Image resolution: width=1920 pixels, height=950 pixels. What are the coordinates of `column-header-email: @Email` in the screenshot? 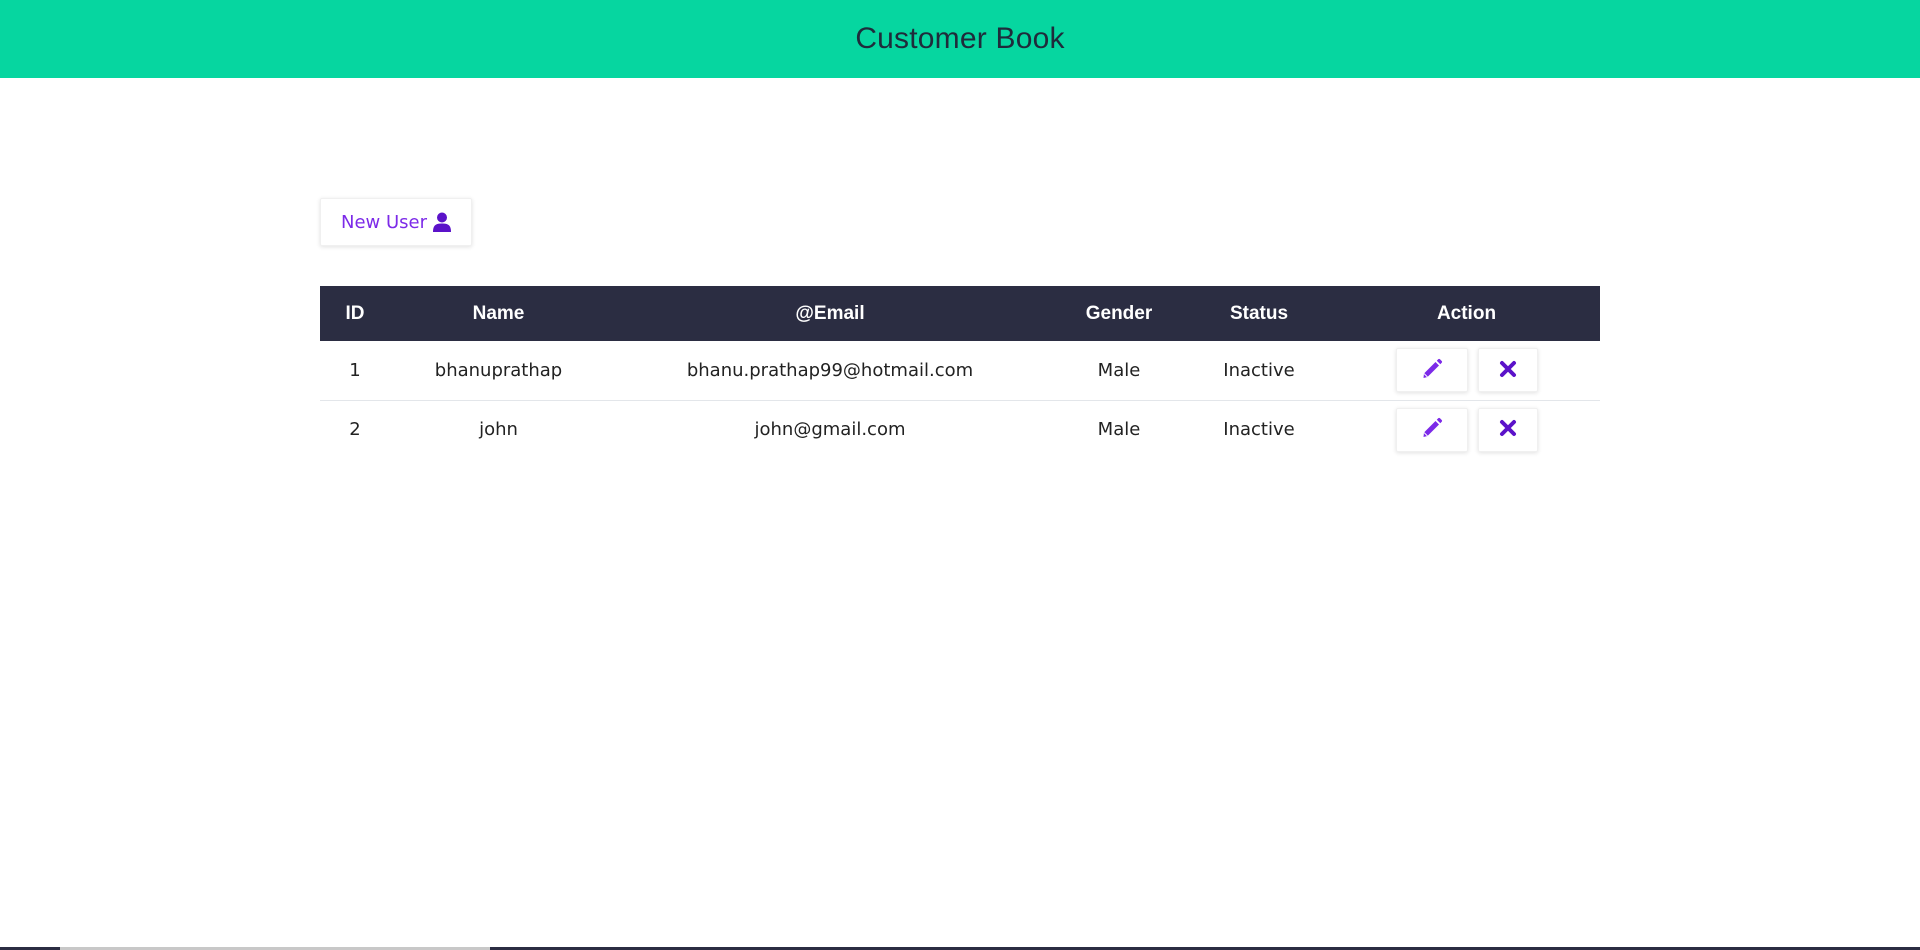 It's located at (830, 313).